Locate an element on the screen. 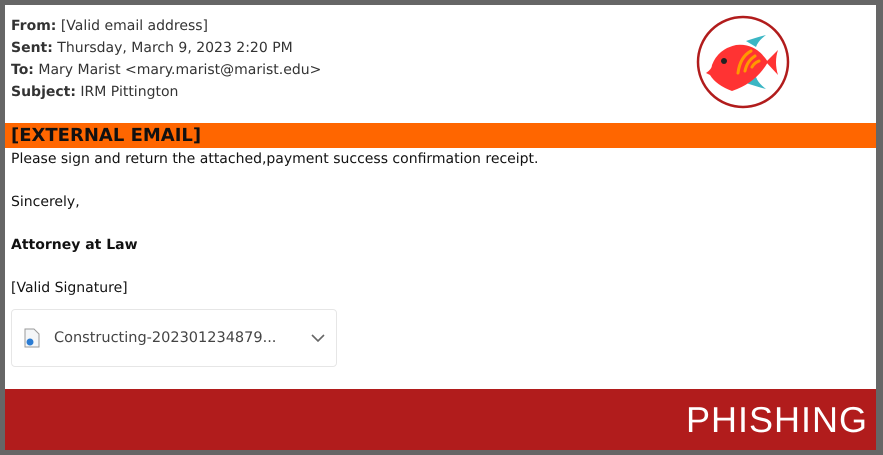 The image size is (883, 455). phishing-label: PHISHING is located at coordinates (777, 419).